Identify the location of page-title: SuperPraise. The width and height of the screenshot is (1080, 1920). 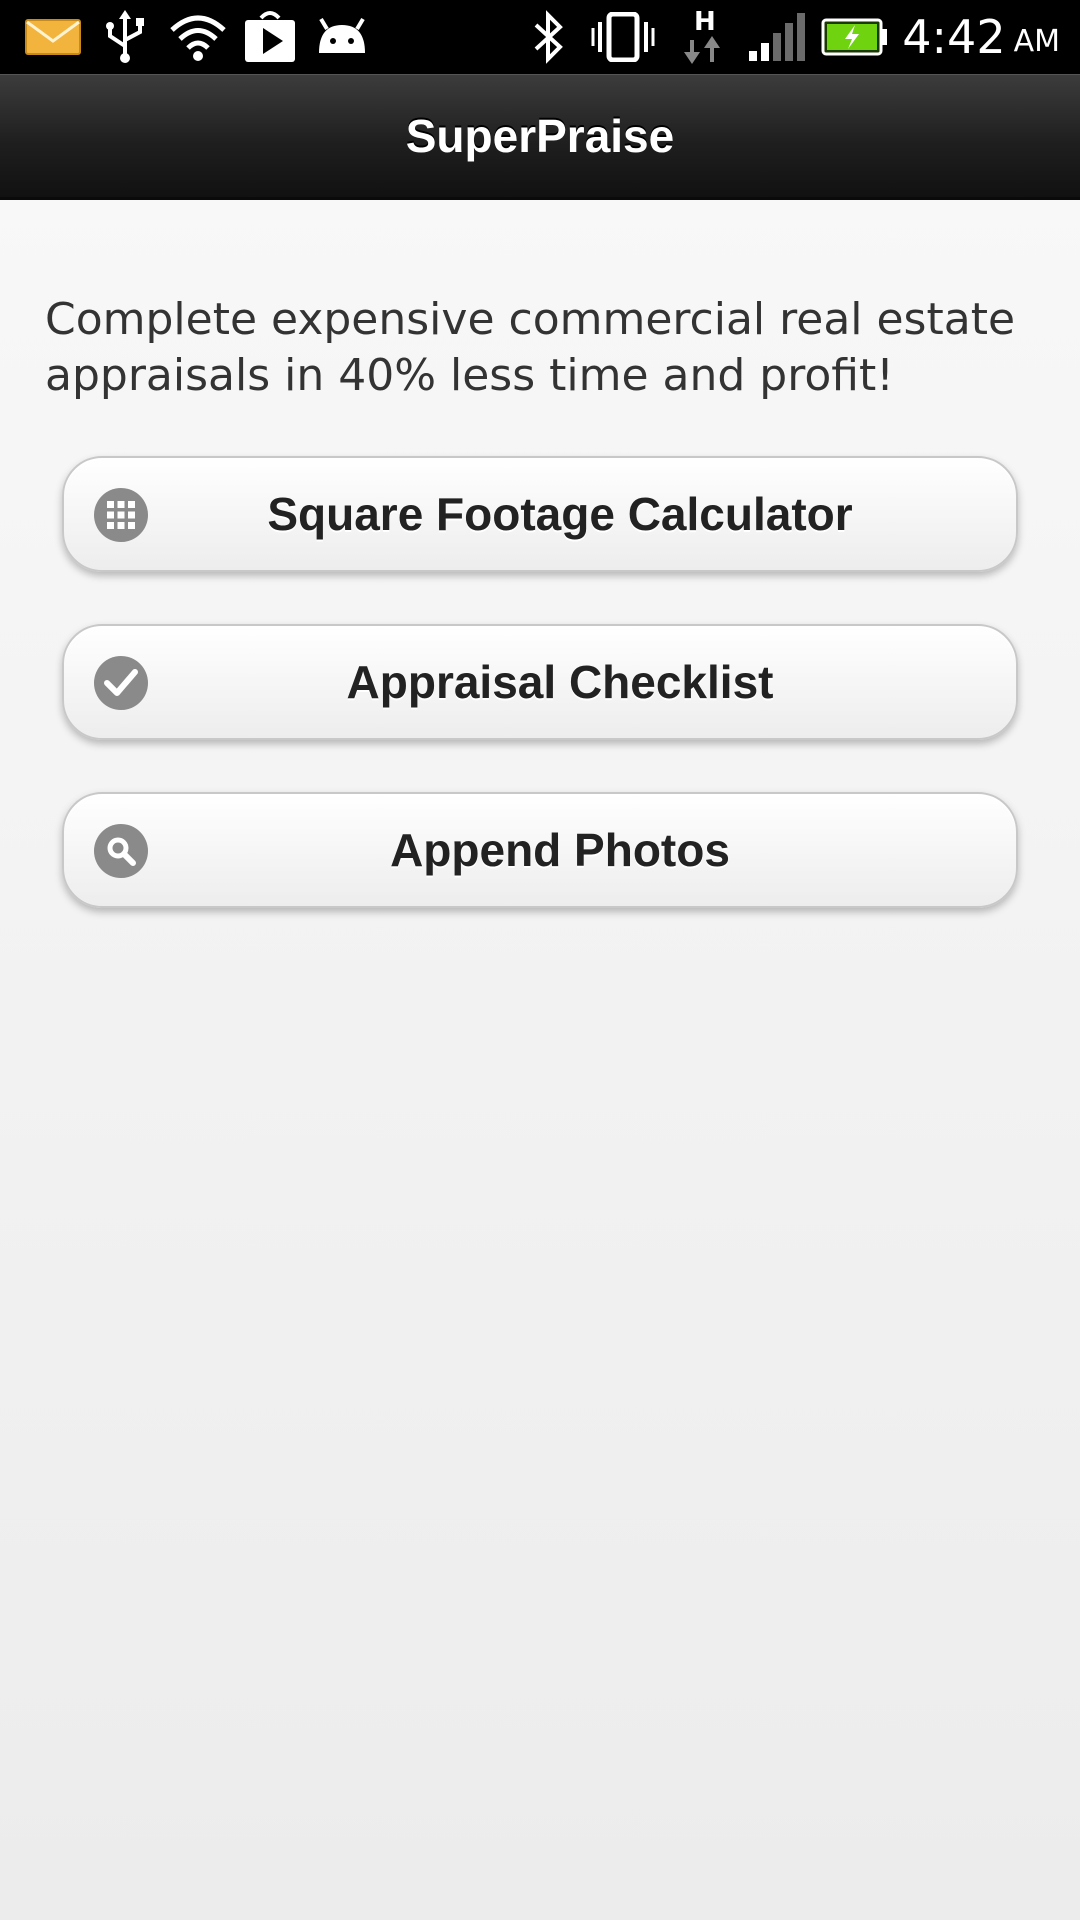
(540, 136).